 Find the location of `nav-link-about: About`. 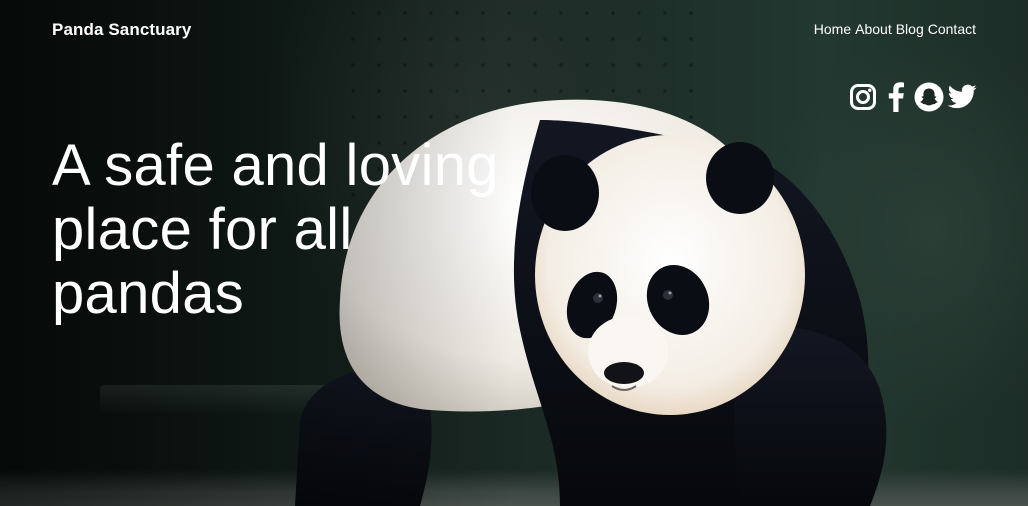

nav-link-about: About is located at coordinates (873, 29).